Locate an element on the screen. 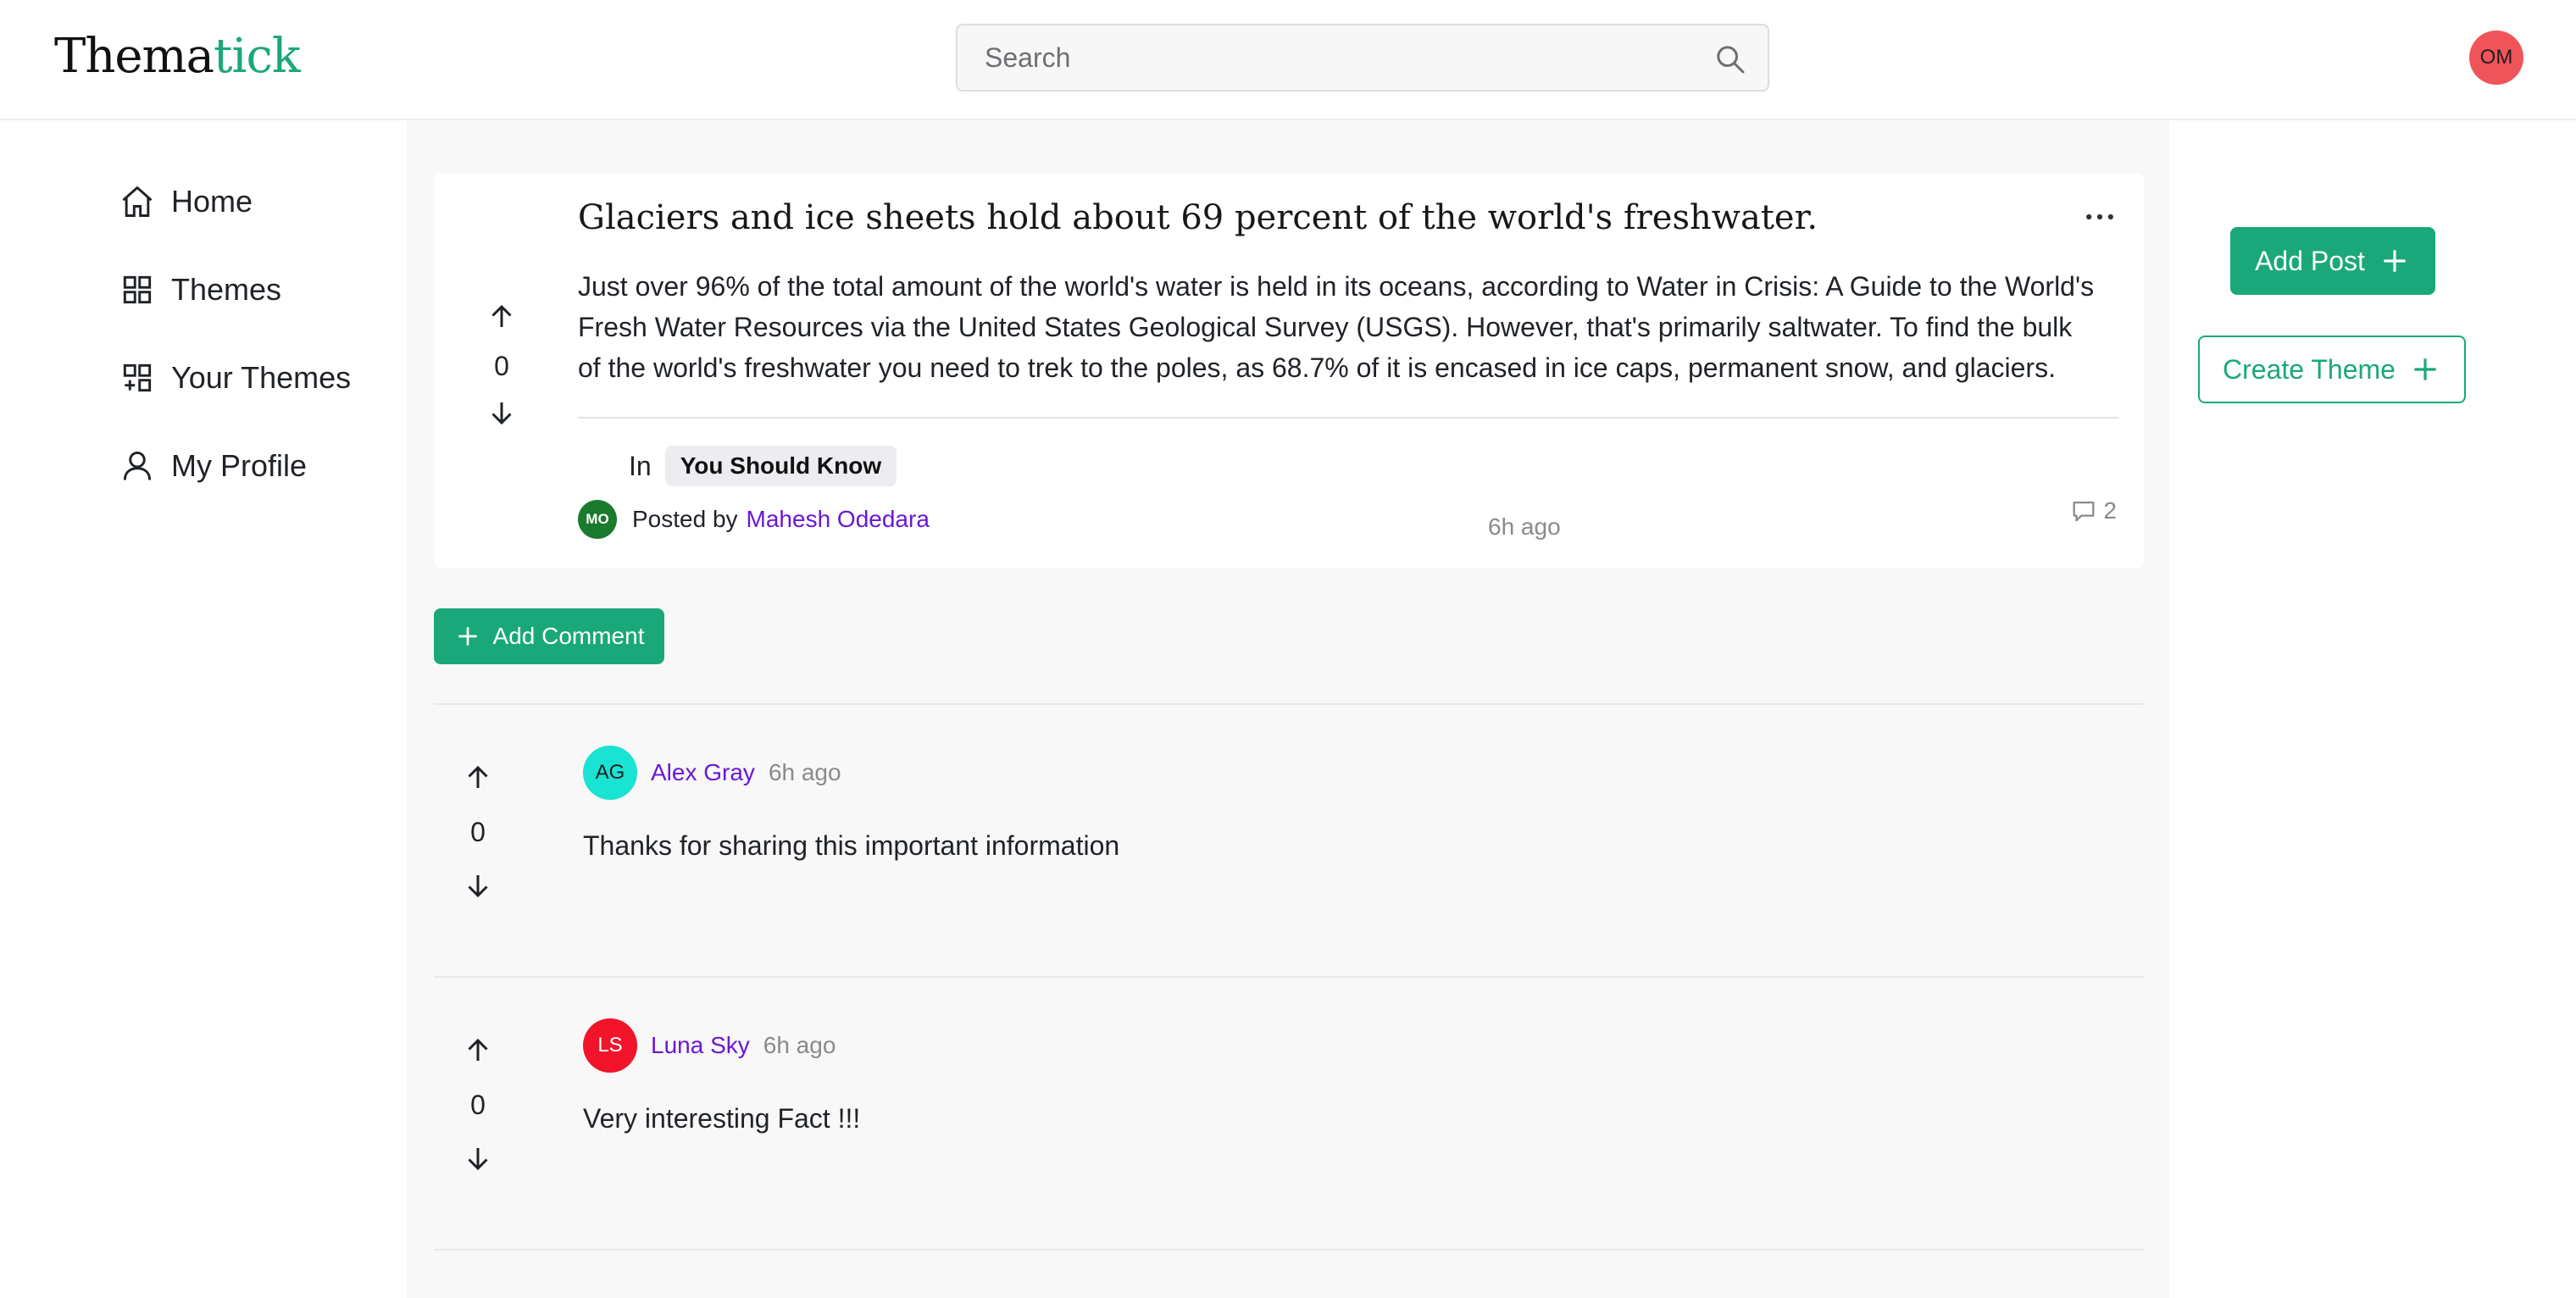  sidebar-item-your-themes: Your Themes is located at coordinates (235, 378).